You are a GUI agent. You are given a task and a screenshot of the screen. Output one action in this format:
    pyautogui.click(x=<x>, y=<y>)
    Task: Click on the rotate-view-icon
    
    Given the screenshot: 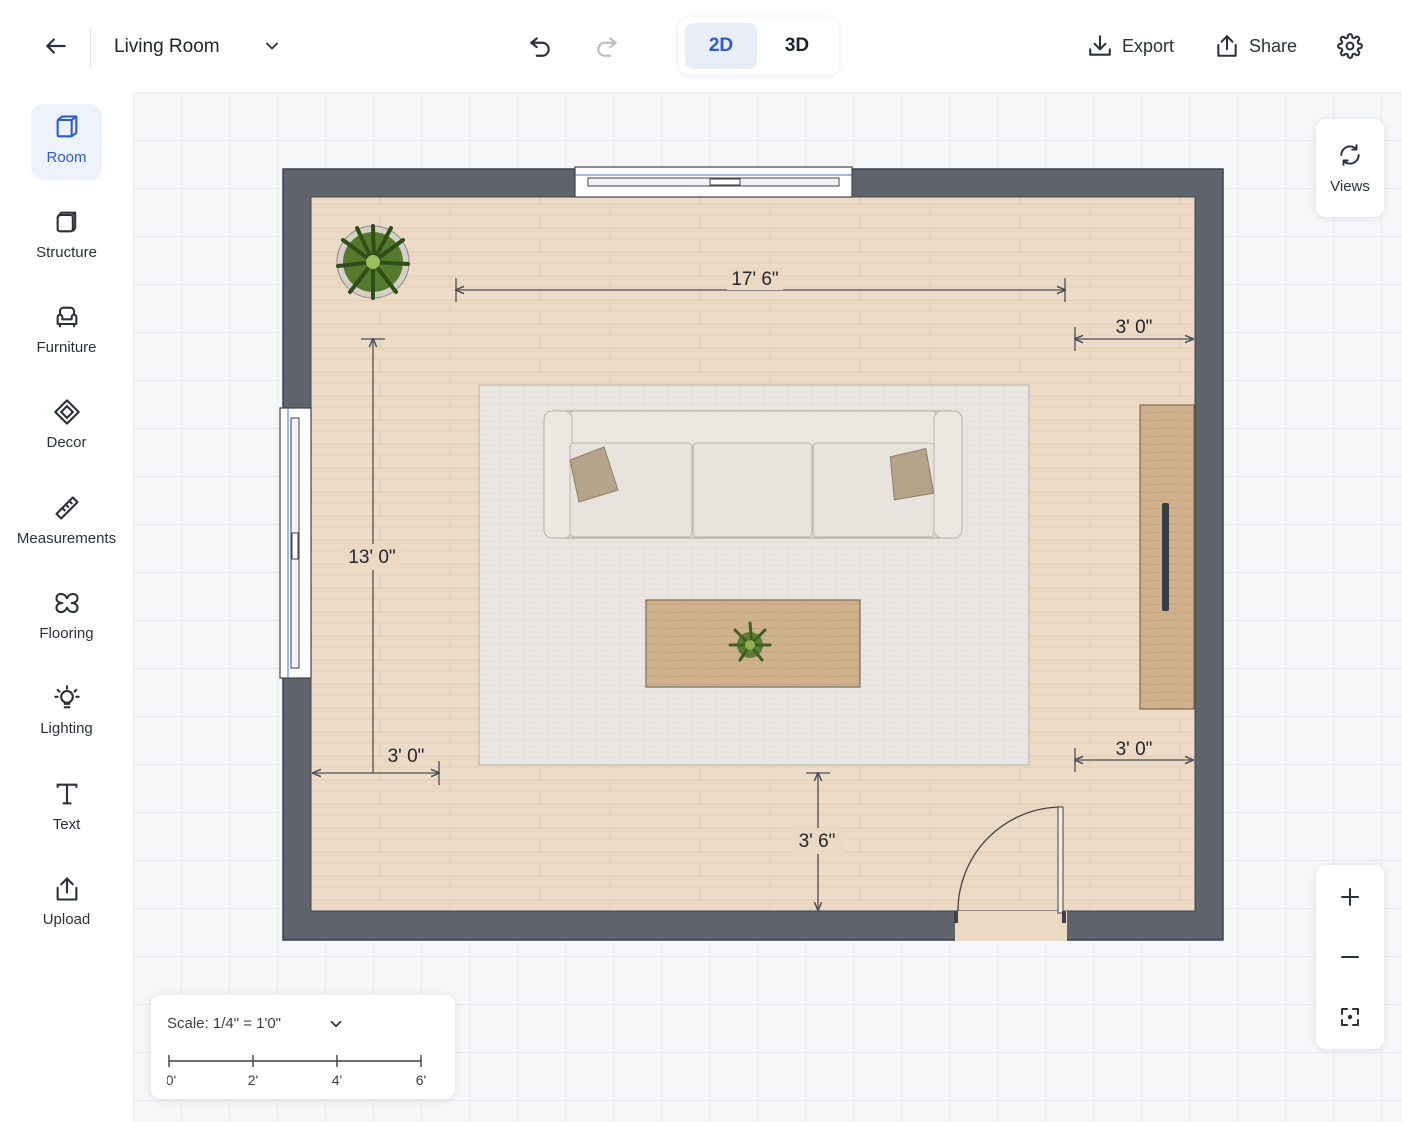 What is the action you would take?
    pyautogui.click(x=1350, y=154)
    